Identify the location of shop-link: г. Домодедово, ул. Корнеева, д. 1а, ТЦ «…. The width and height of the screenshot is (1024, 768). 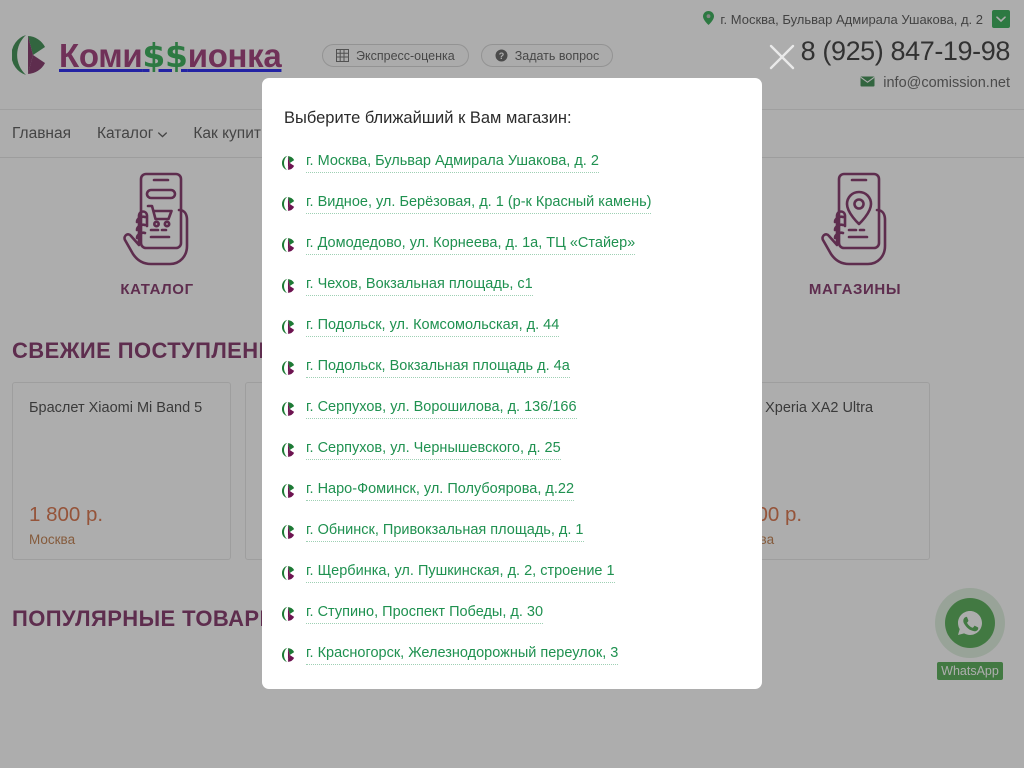
(471, 244).